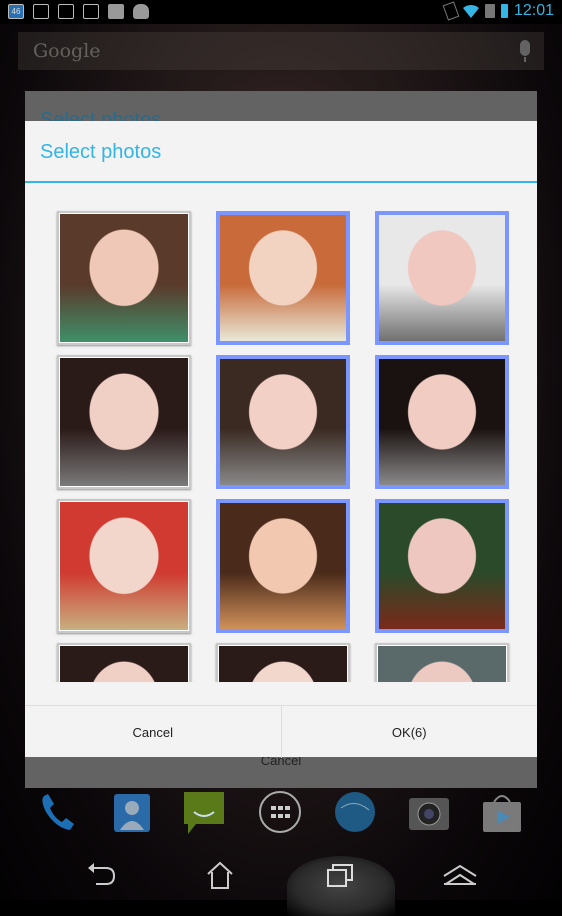 This screenshot has width=562, height=916. Describe the element at coordinates (470, 11) in the screenshot. I see `wifi-icon` at that location.